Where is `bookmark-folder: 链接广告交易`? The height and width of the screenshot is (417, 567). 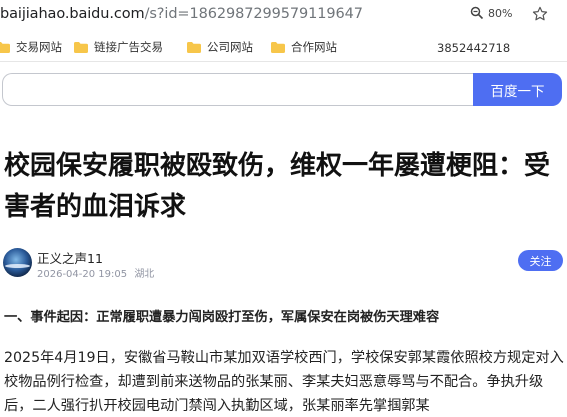
bookmark-folder: 链接广告交易 is located at coordinates (118, 47).